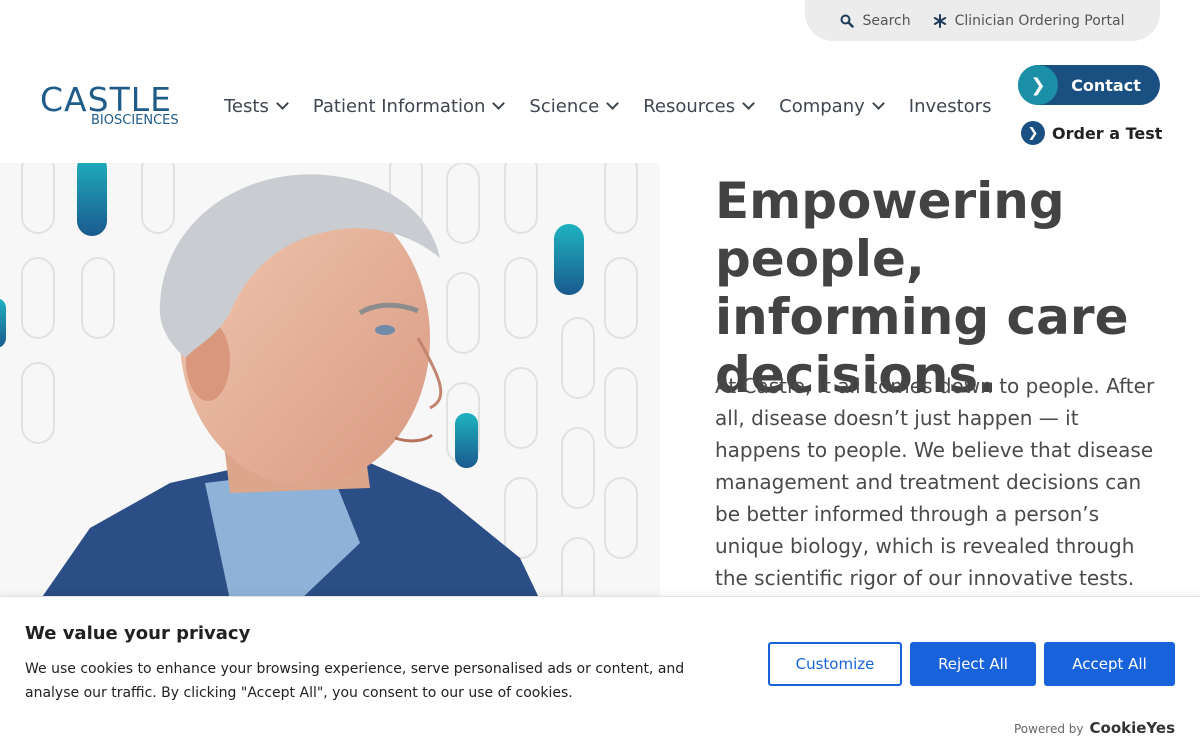  Describe the element at coordinates (135, 120) in the screenshot. I see `logo-subtitle: BIOSCIENCES` at that location.